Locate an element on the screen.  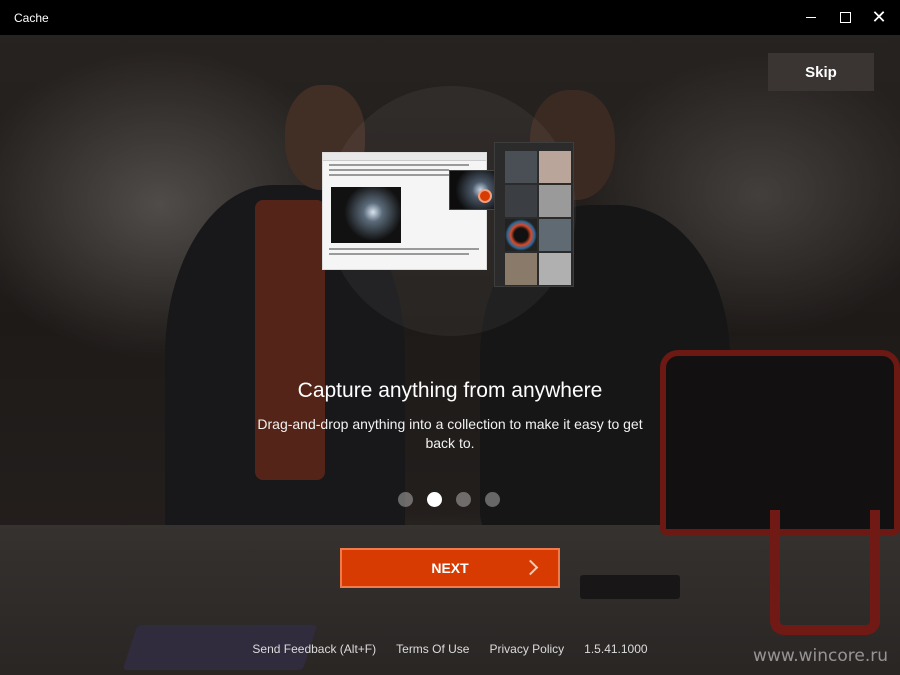
illustration is located at coordinates (448, 214).